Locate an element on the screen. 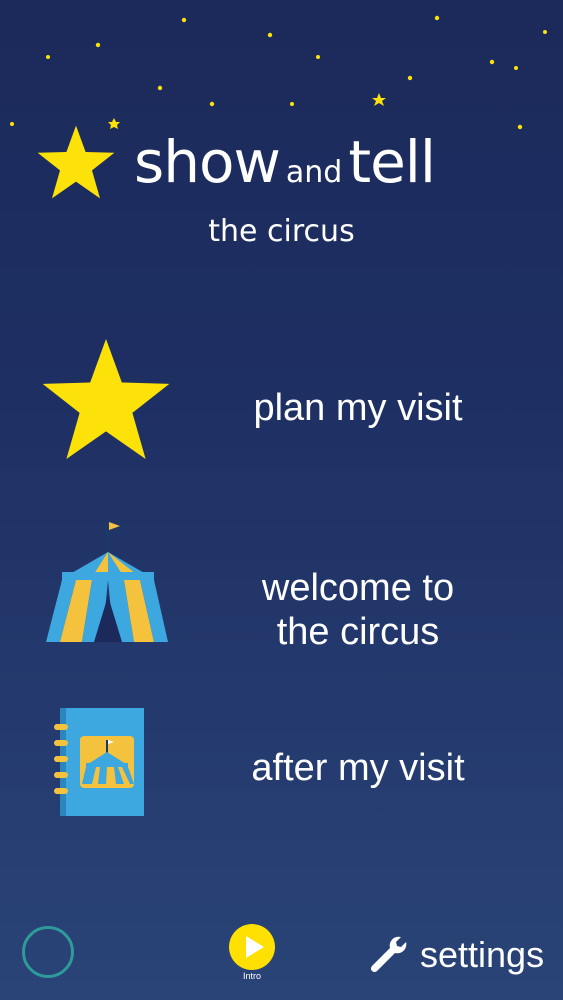  settings-label: settings is located at coordinates (482, 954).